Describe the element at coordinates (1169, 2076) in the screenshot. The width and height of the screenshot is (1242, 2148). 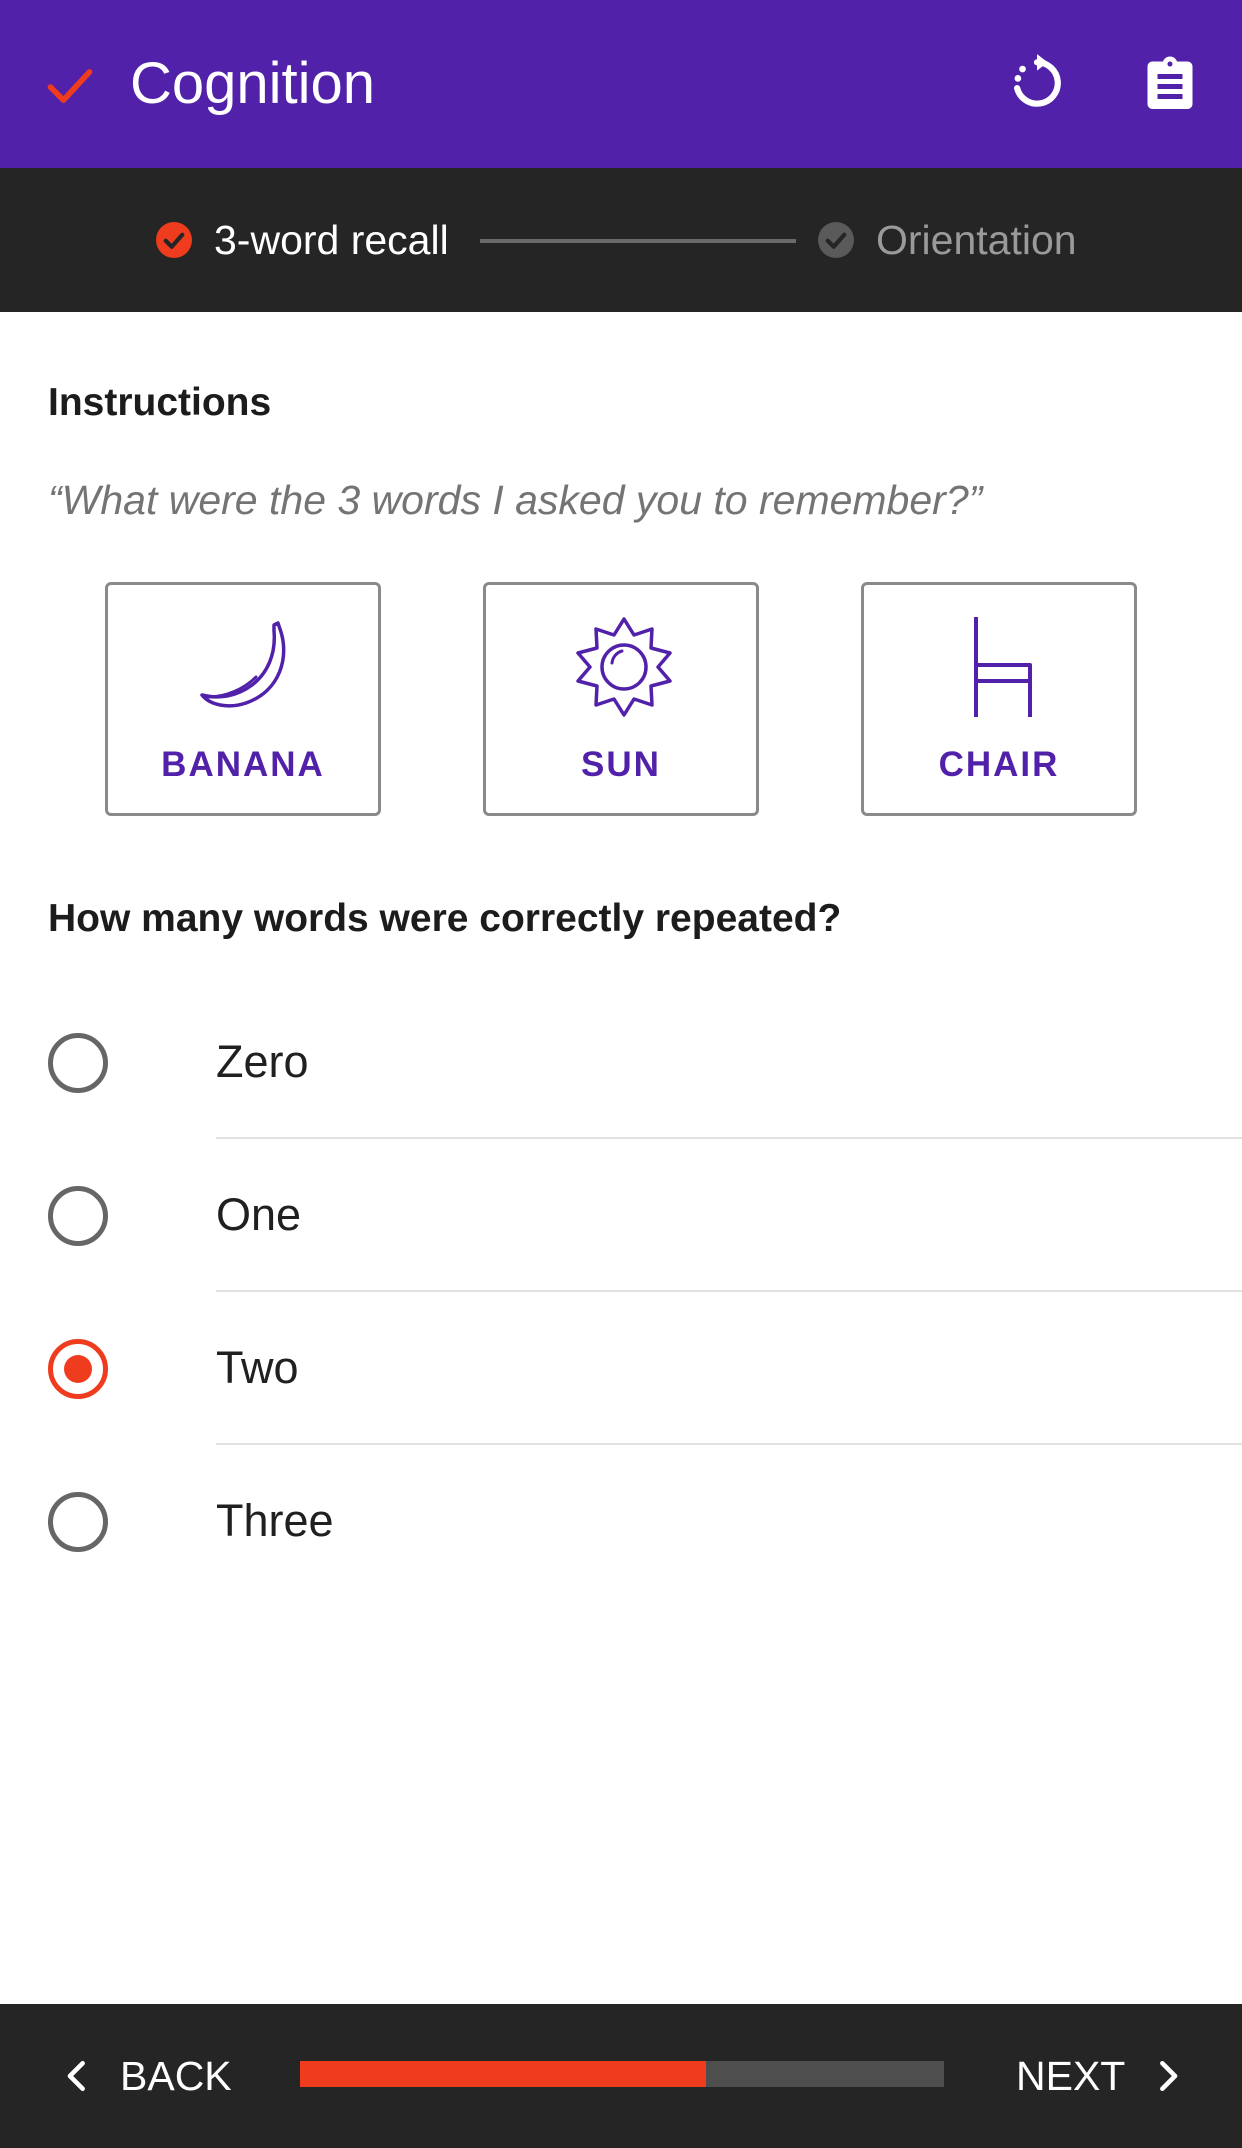
I see `chevron-right-icon` at that location.